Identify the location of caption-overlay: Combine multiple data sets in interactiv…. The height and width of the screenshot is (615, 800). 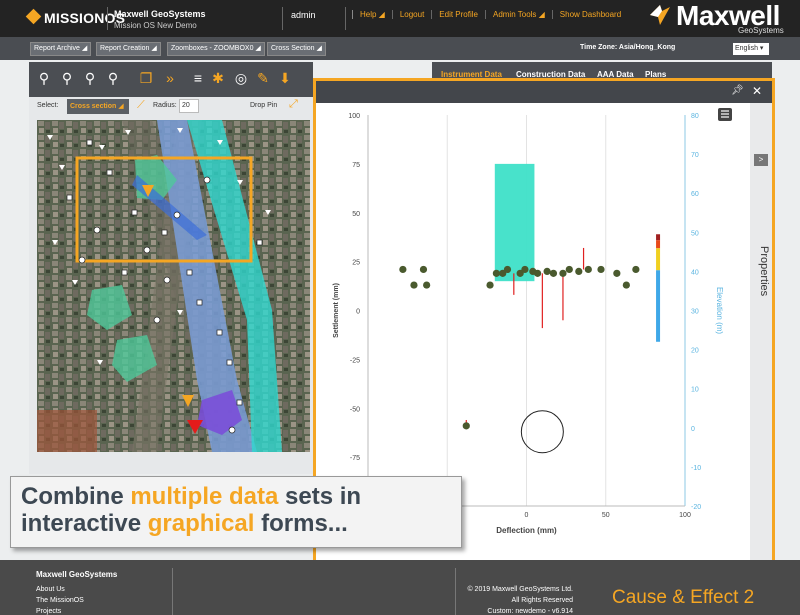
(236, 512).